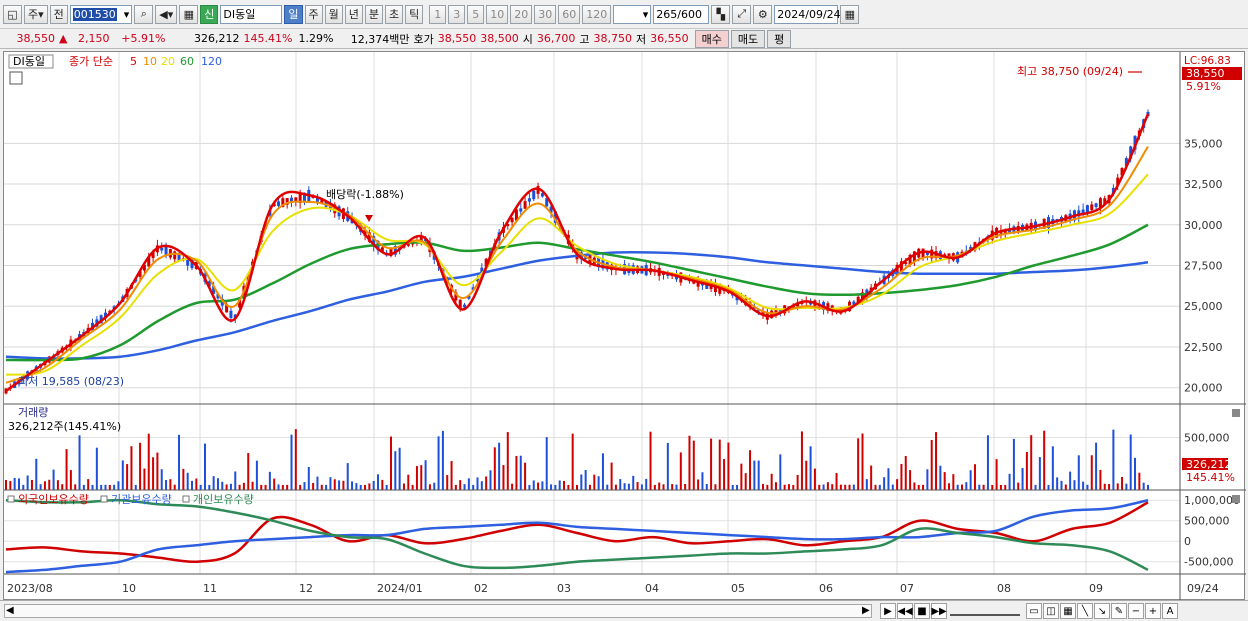 The image size is (1248, 621). Describe the element at coordinates (144, 14) in the screenshot. I see `search-icon: ⌕` at that location.